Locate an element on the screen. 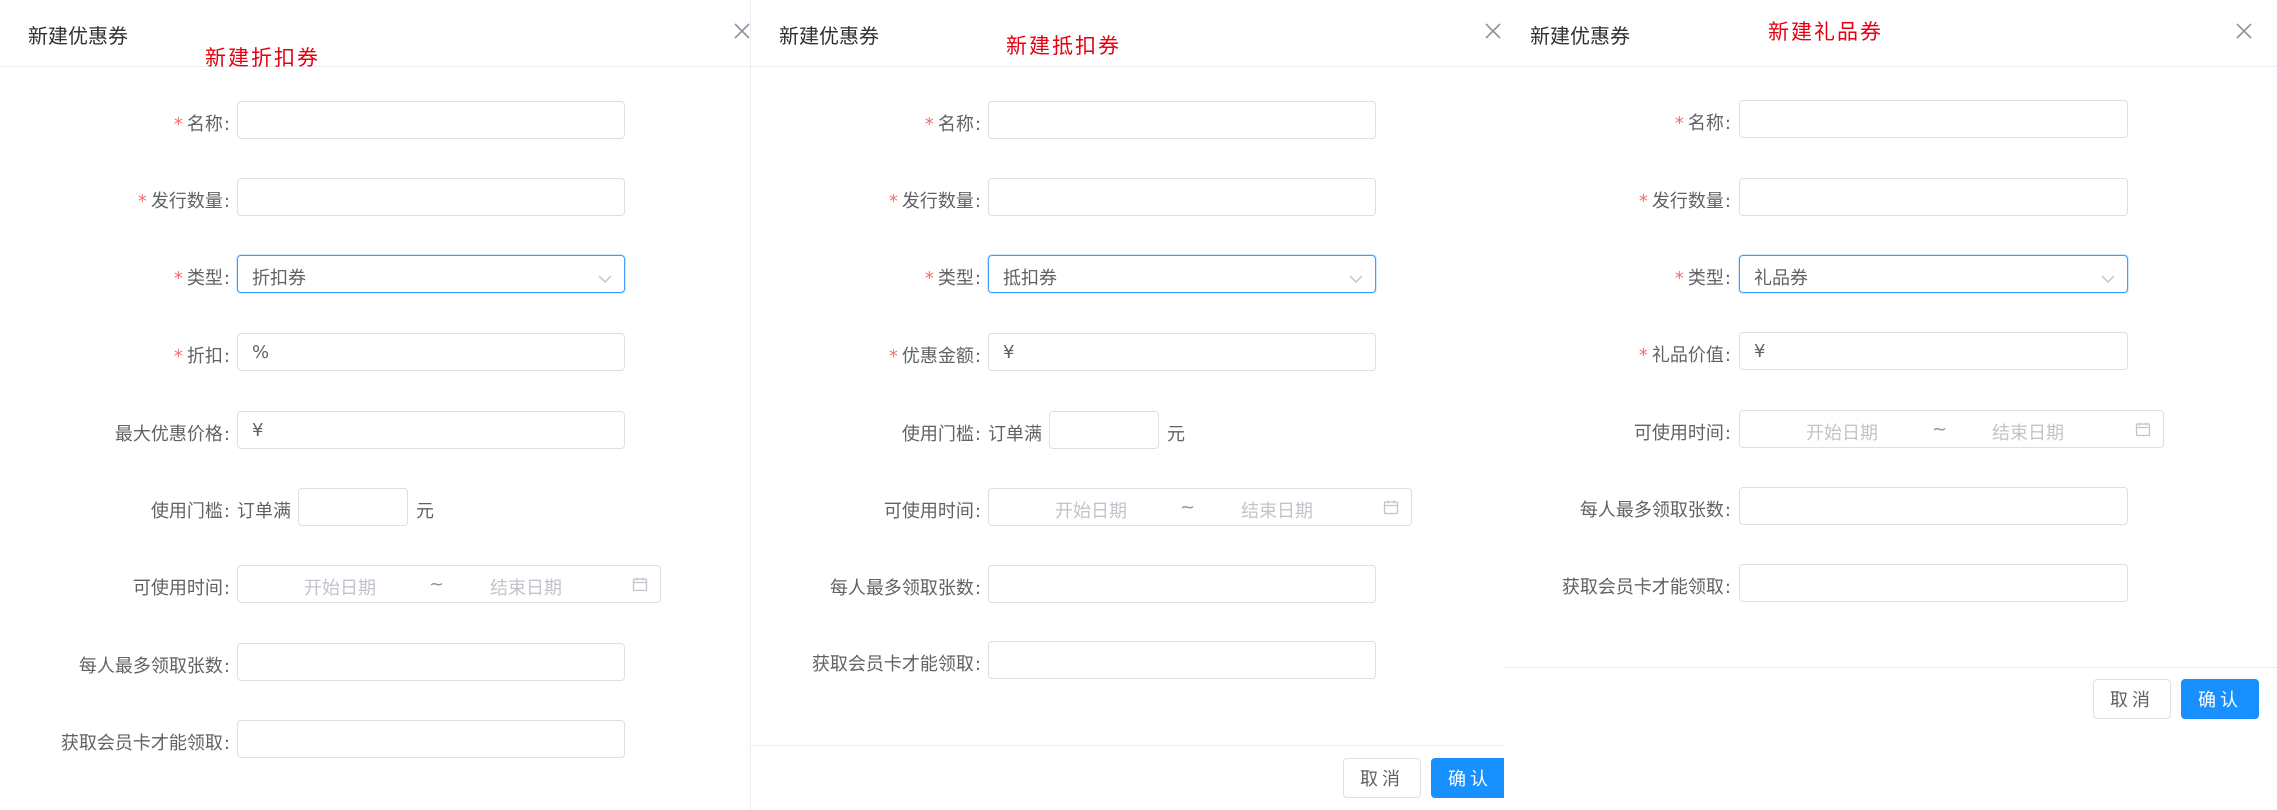  type-select-value: 折扣券 is located at coordinates (279, 278).